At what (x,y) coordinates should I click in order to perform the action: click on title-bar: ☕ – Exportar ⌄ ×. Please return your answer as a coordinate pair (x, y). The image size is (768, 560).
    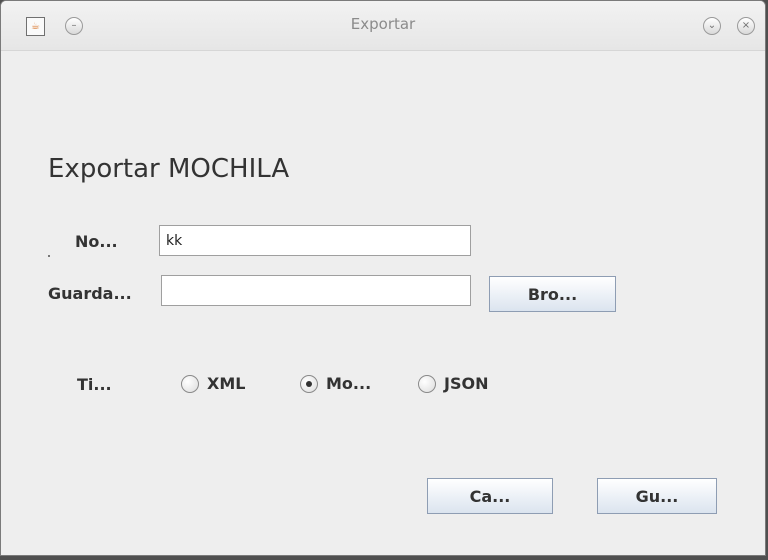
    Looking at the image, I should click on (383, 26).